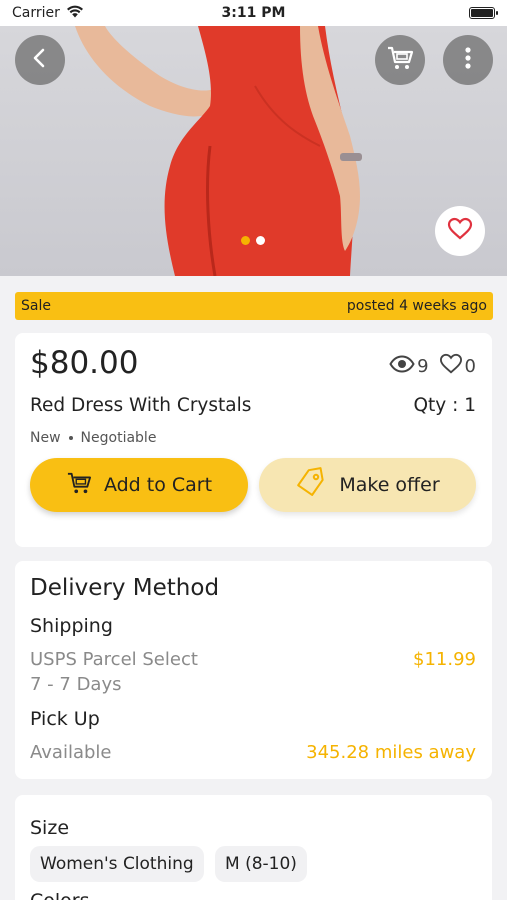 This screenshot has width=507, height=900. What do you see at coordinates (444, 405) in the screenshot?
I see `product-quantity: Qty : 1` at bounding box center [444, 405].